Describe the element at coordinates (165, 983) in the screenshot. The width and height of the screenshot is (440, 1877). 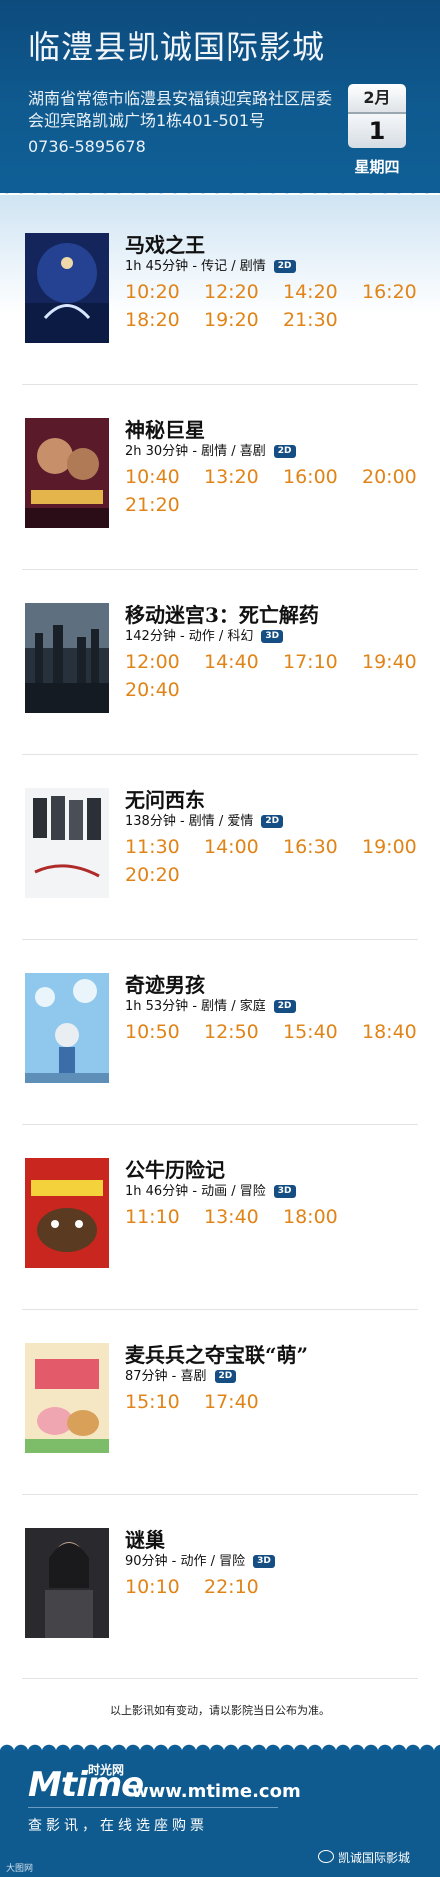
I see `movie-title: 奇迹男孩` at that location.